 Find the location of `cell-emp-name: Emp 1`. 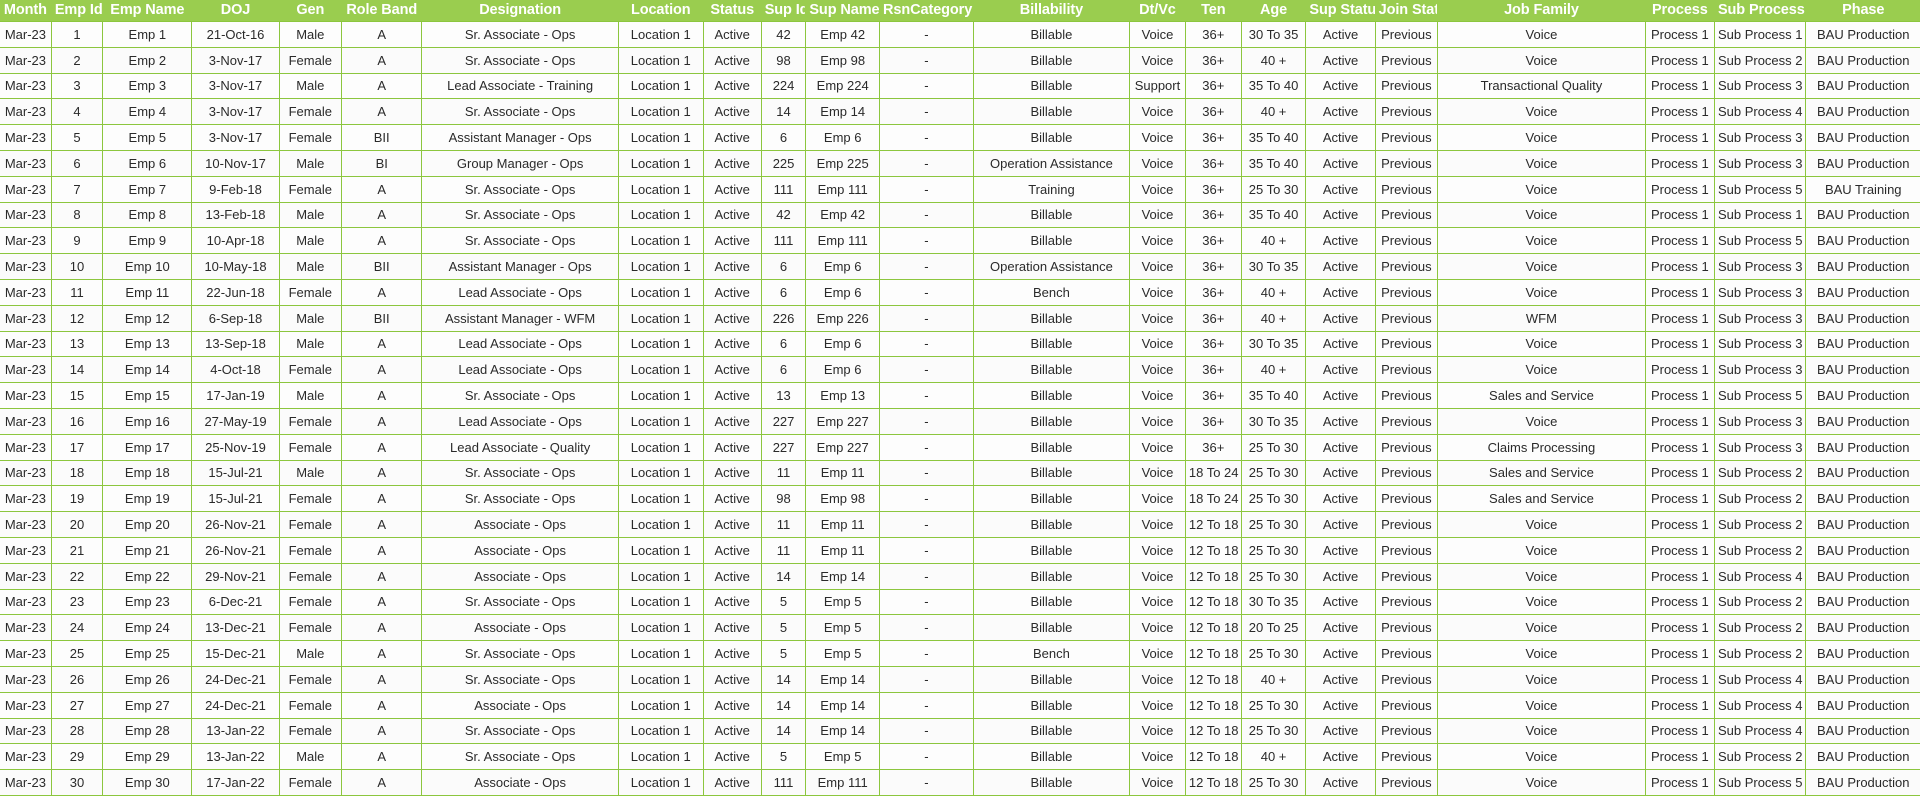

cell-emp-name: Emp 1 is located at coordinates (147, 34).